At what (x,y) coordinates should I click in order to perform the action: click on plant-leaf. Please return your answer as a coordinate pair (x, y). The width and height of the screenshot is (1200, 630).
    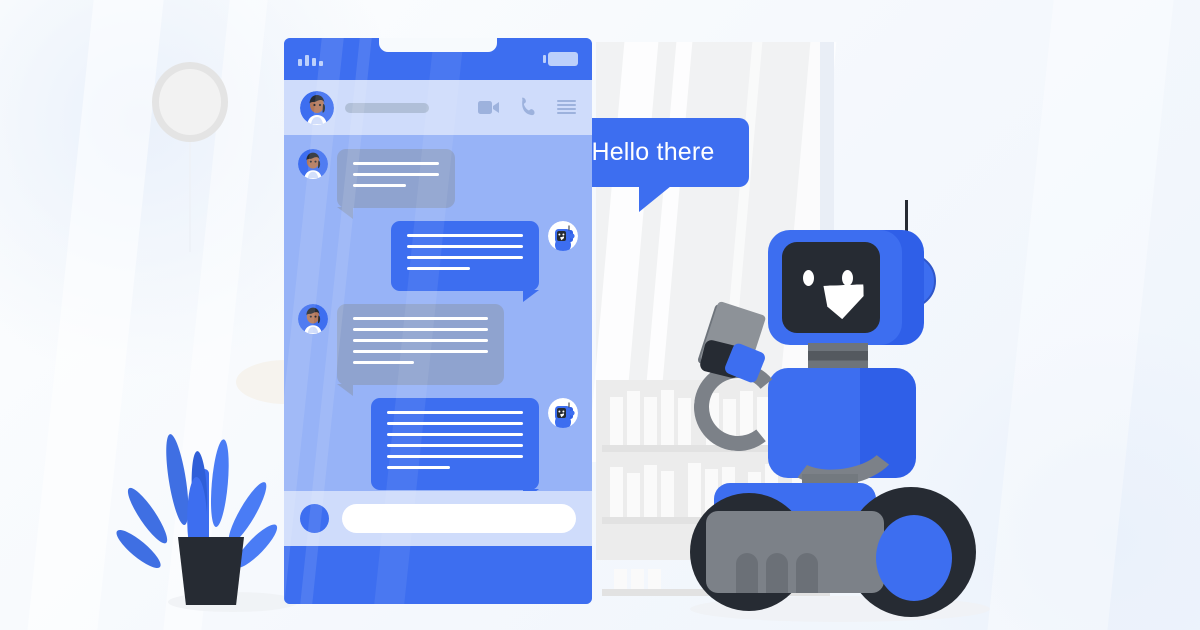
    Looking at the image, I should click on (220, 483).